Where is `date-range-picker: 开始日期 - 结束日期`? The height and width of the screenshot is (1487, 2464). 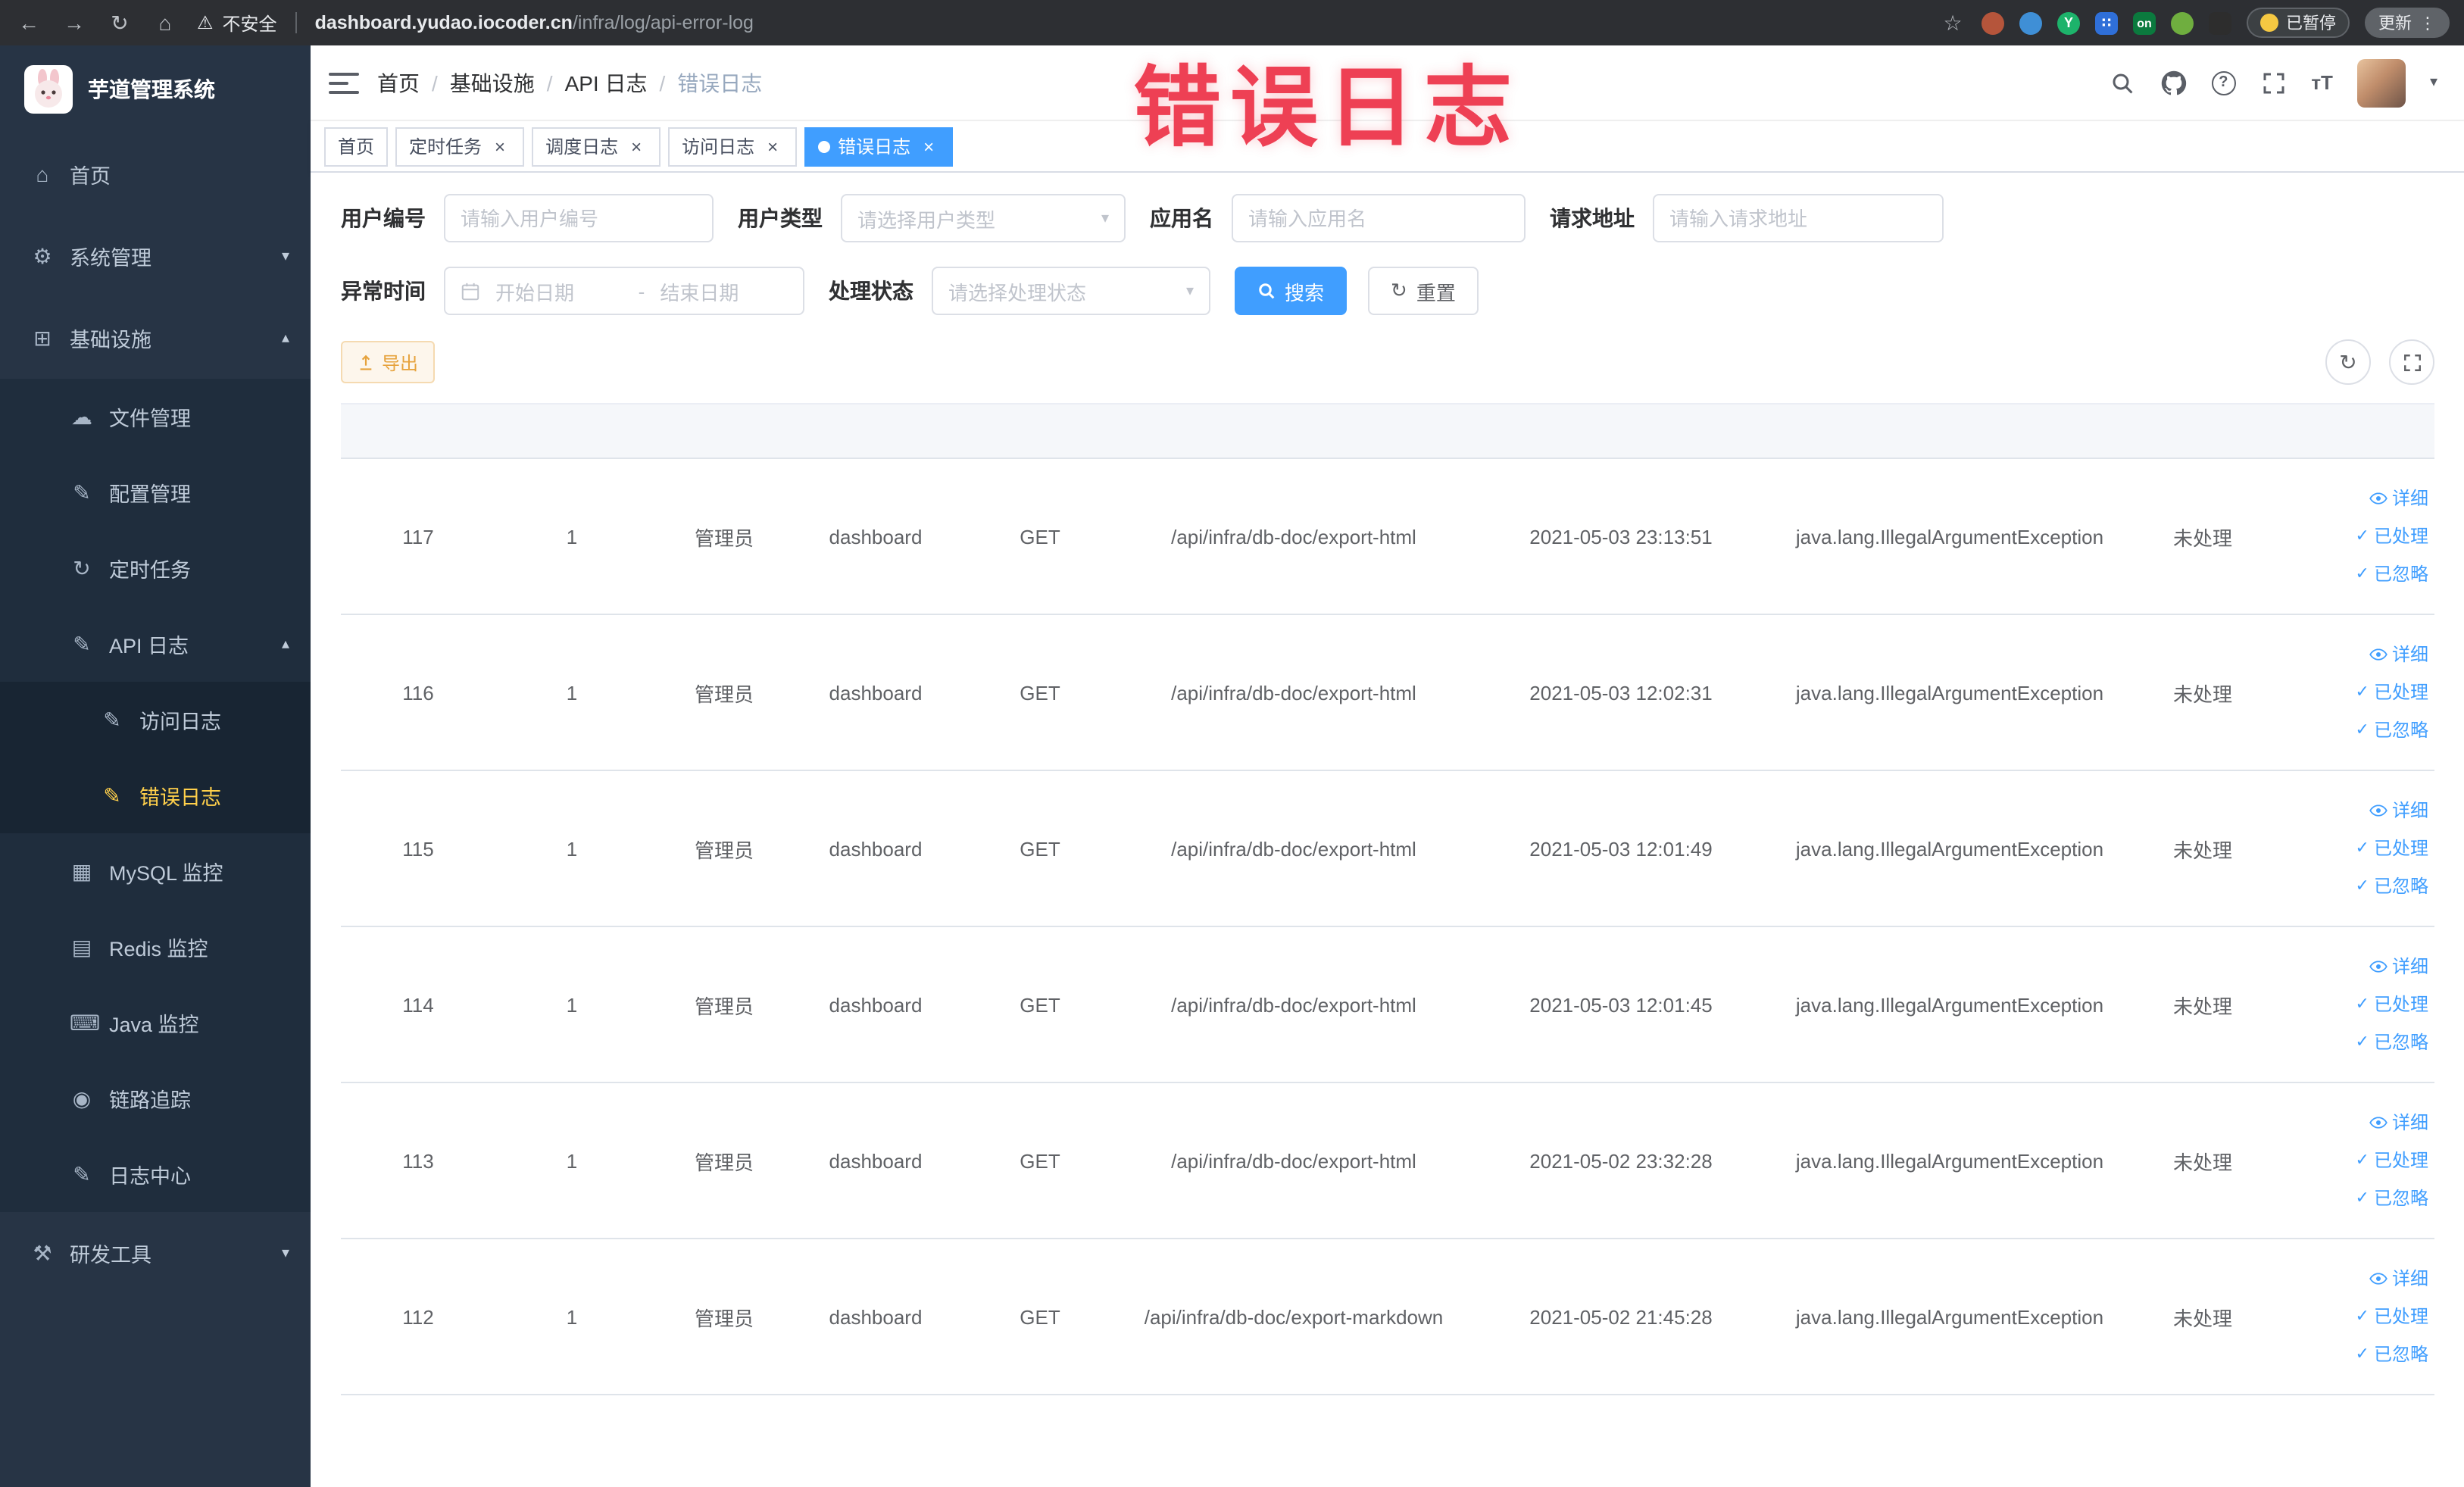
date-range-picker: 开始日期 - 结束日期 is located at coordinates (624, 291).